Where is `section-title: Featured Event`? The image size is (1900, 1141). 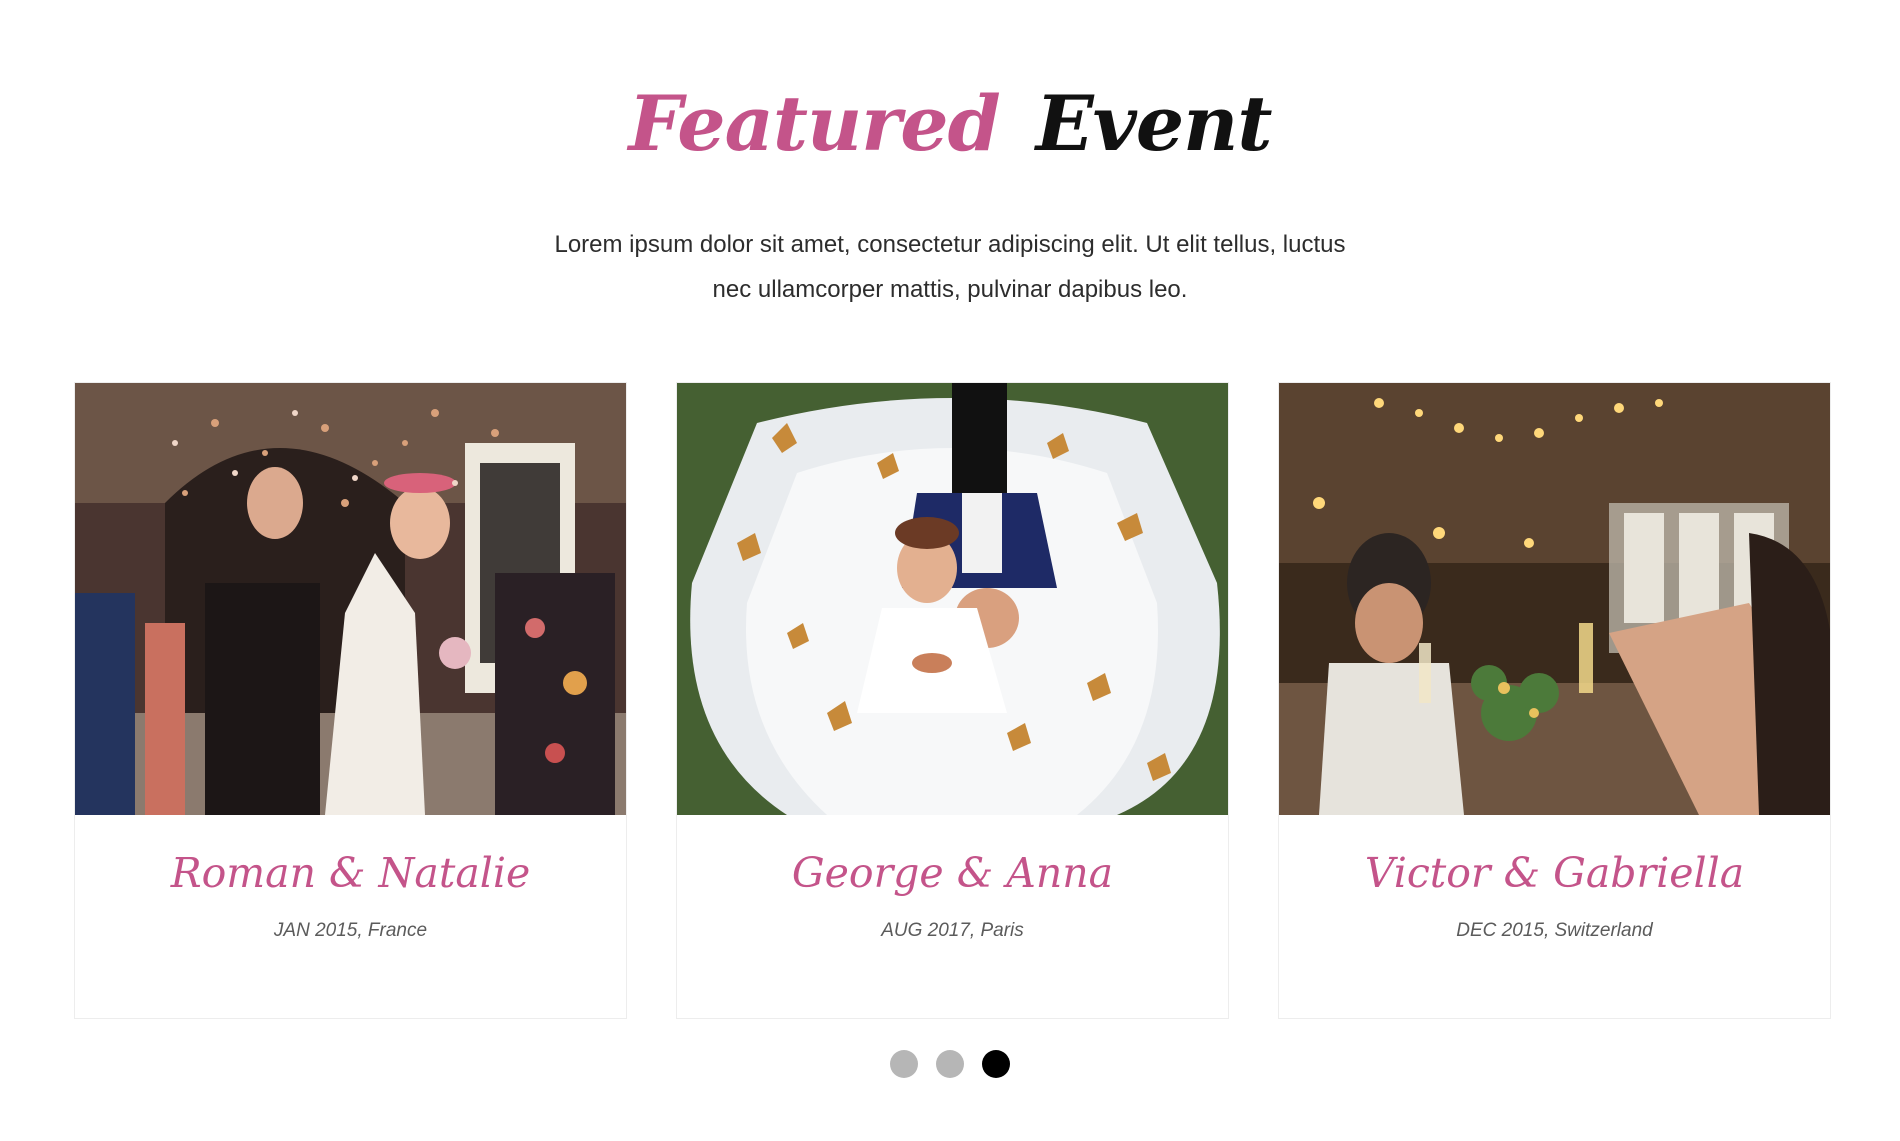
section-title: Featured Event is located at coordinates (950, 124).